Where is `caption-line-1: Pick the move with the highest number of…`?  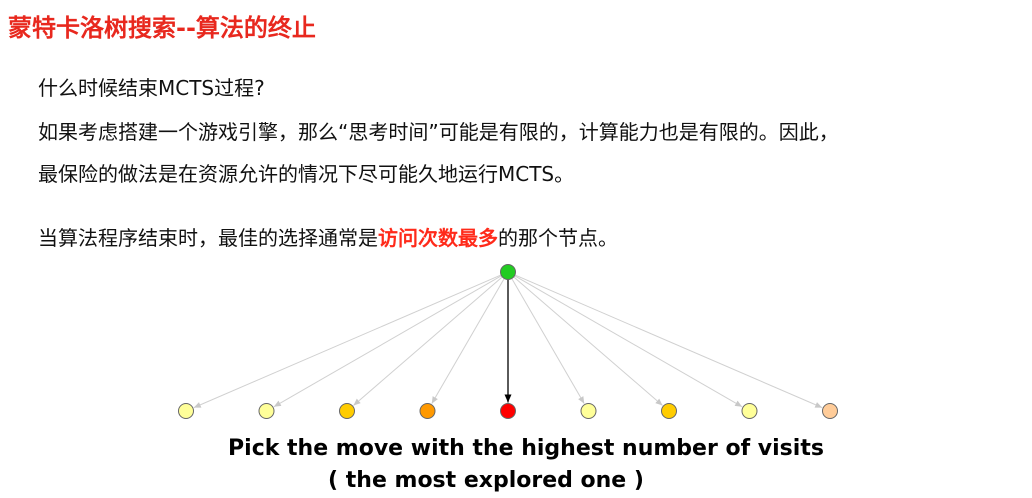 caption-line-1: Pick the move with the highest number of… is located at coordinates (526, 448).